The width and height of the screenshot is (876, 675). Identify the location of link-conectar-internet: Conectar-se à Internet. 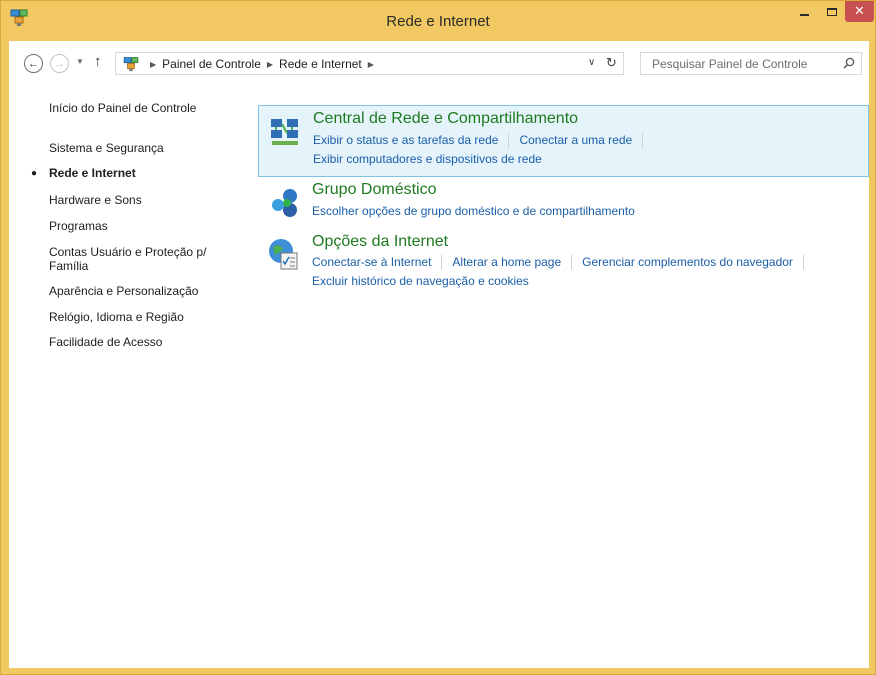
(371, 262).